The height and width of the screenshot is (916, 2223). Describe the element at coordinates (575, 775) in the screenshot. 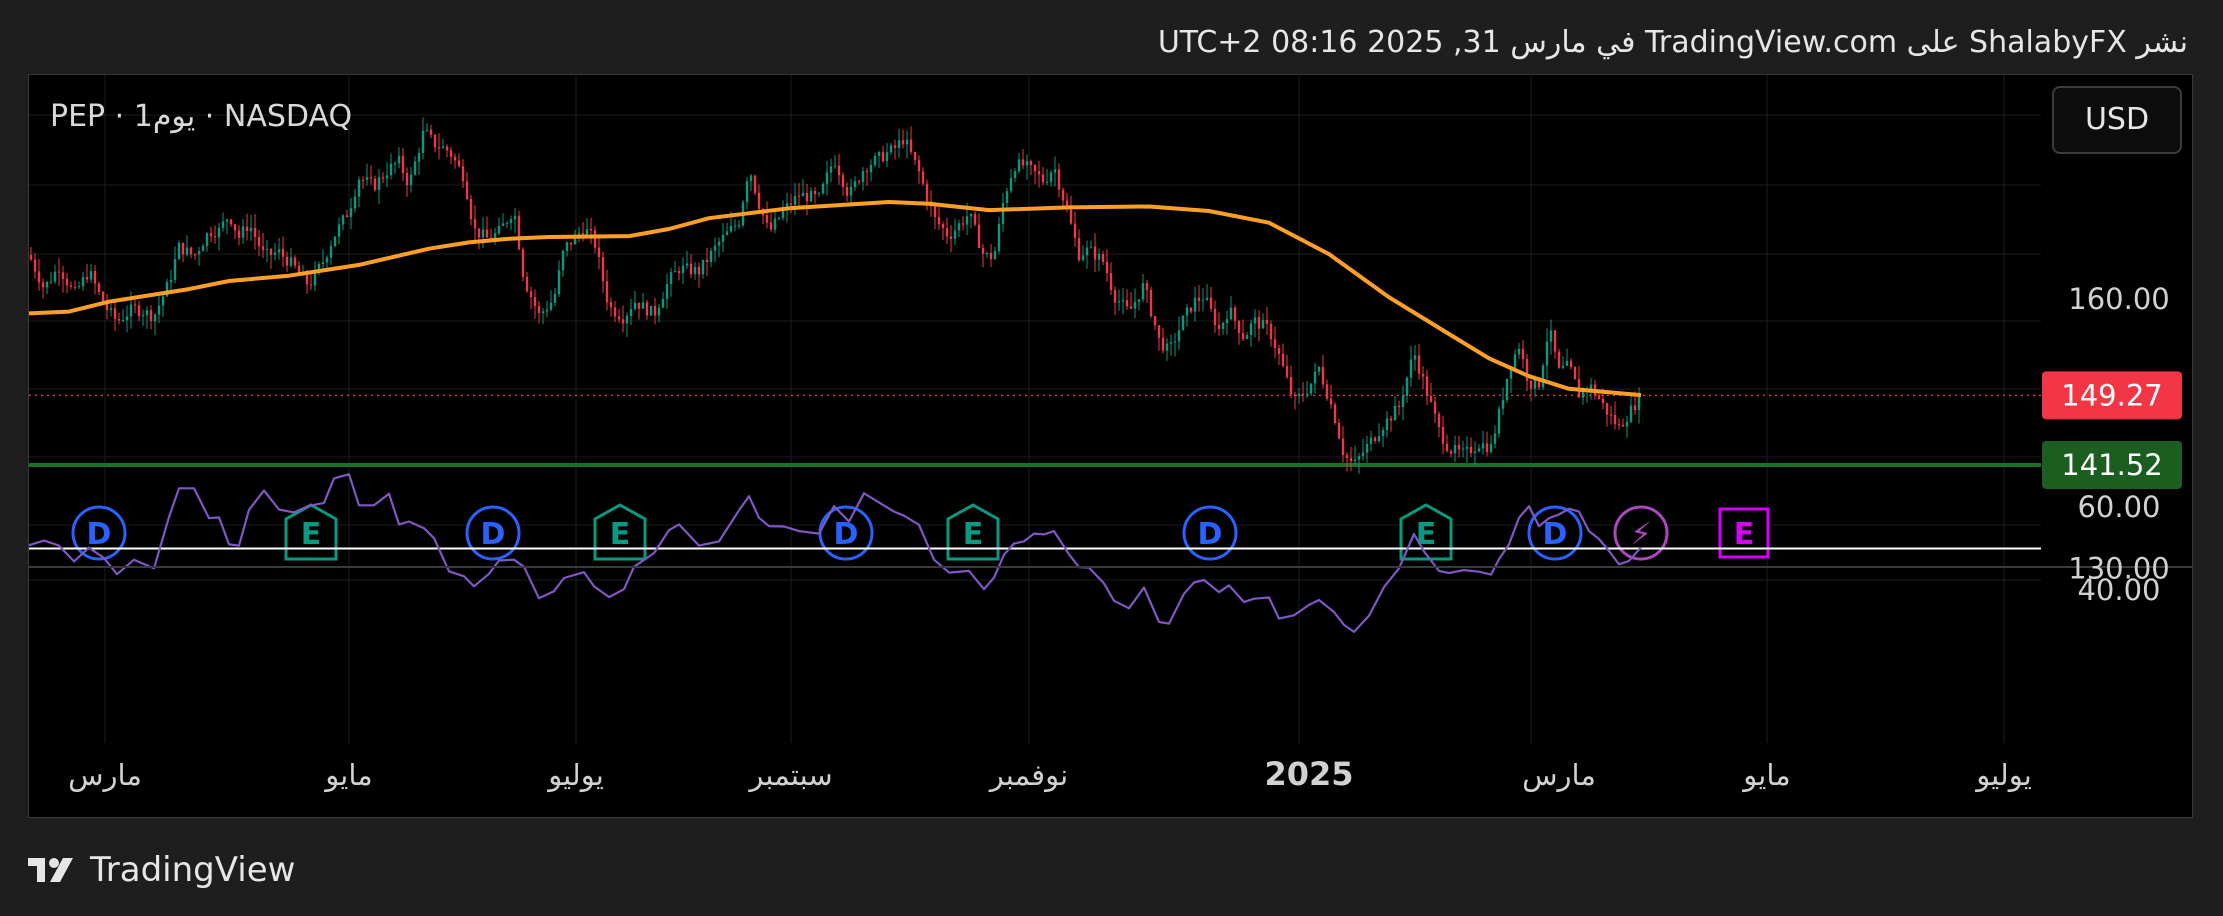

I see `time-tick-label: يوليو` at that location.